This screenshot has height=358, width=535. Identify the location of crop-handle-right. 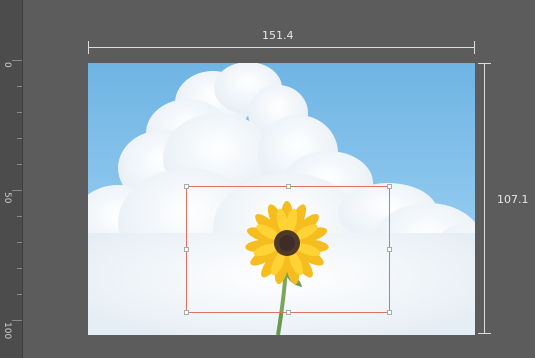
(389, 249).